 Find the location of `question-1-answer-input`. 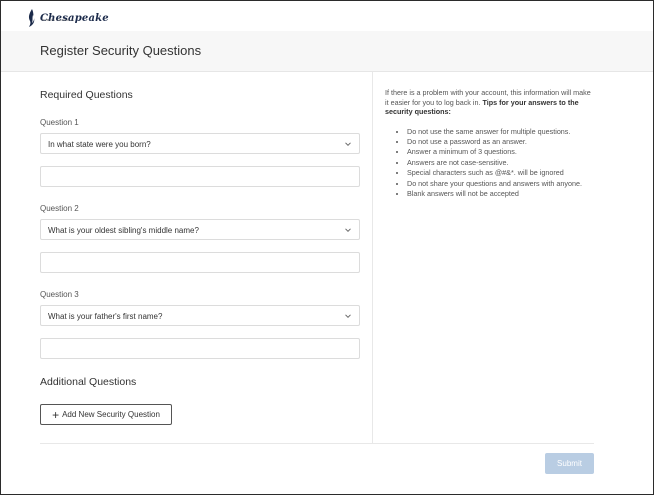

question-1-answer-input is located at coordinates (200, 176).